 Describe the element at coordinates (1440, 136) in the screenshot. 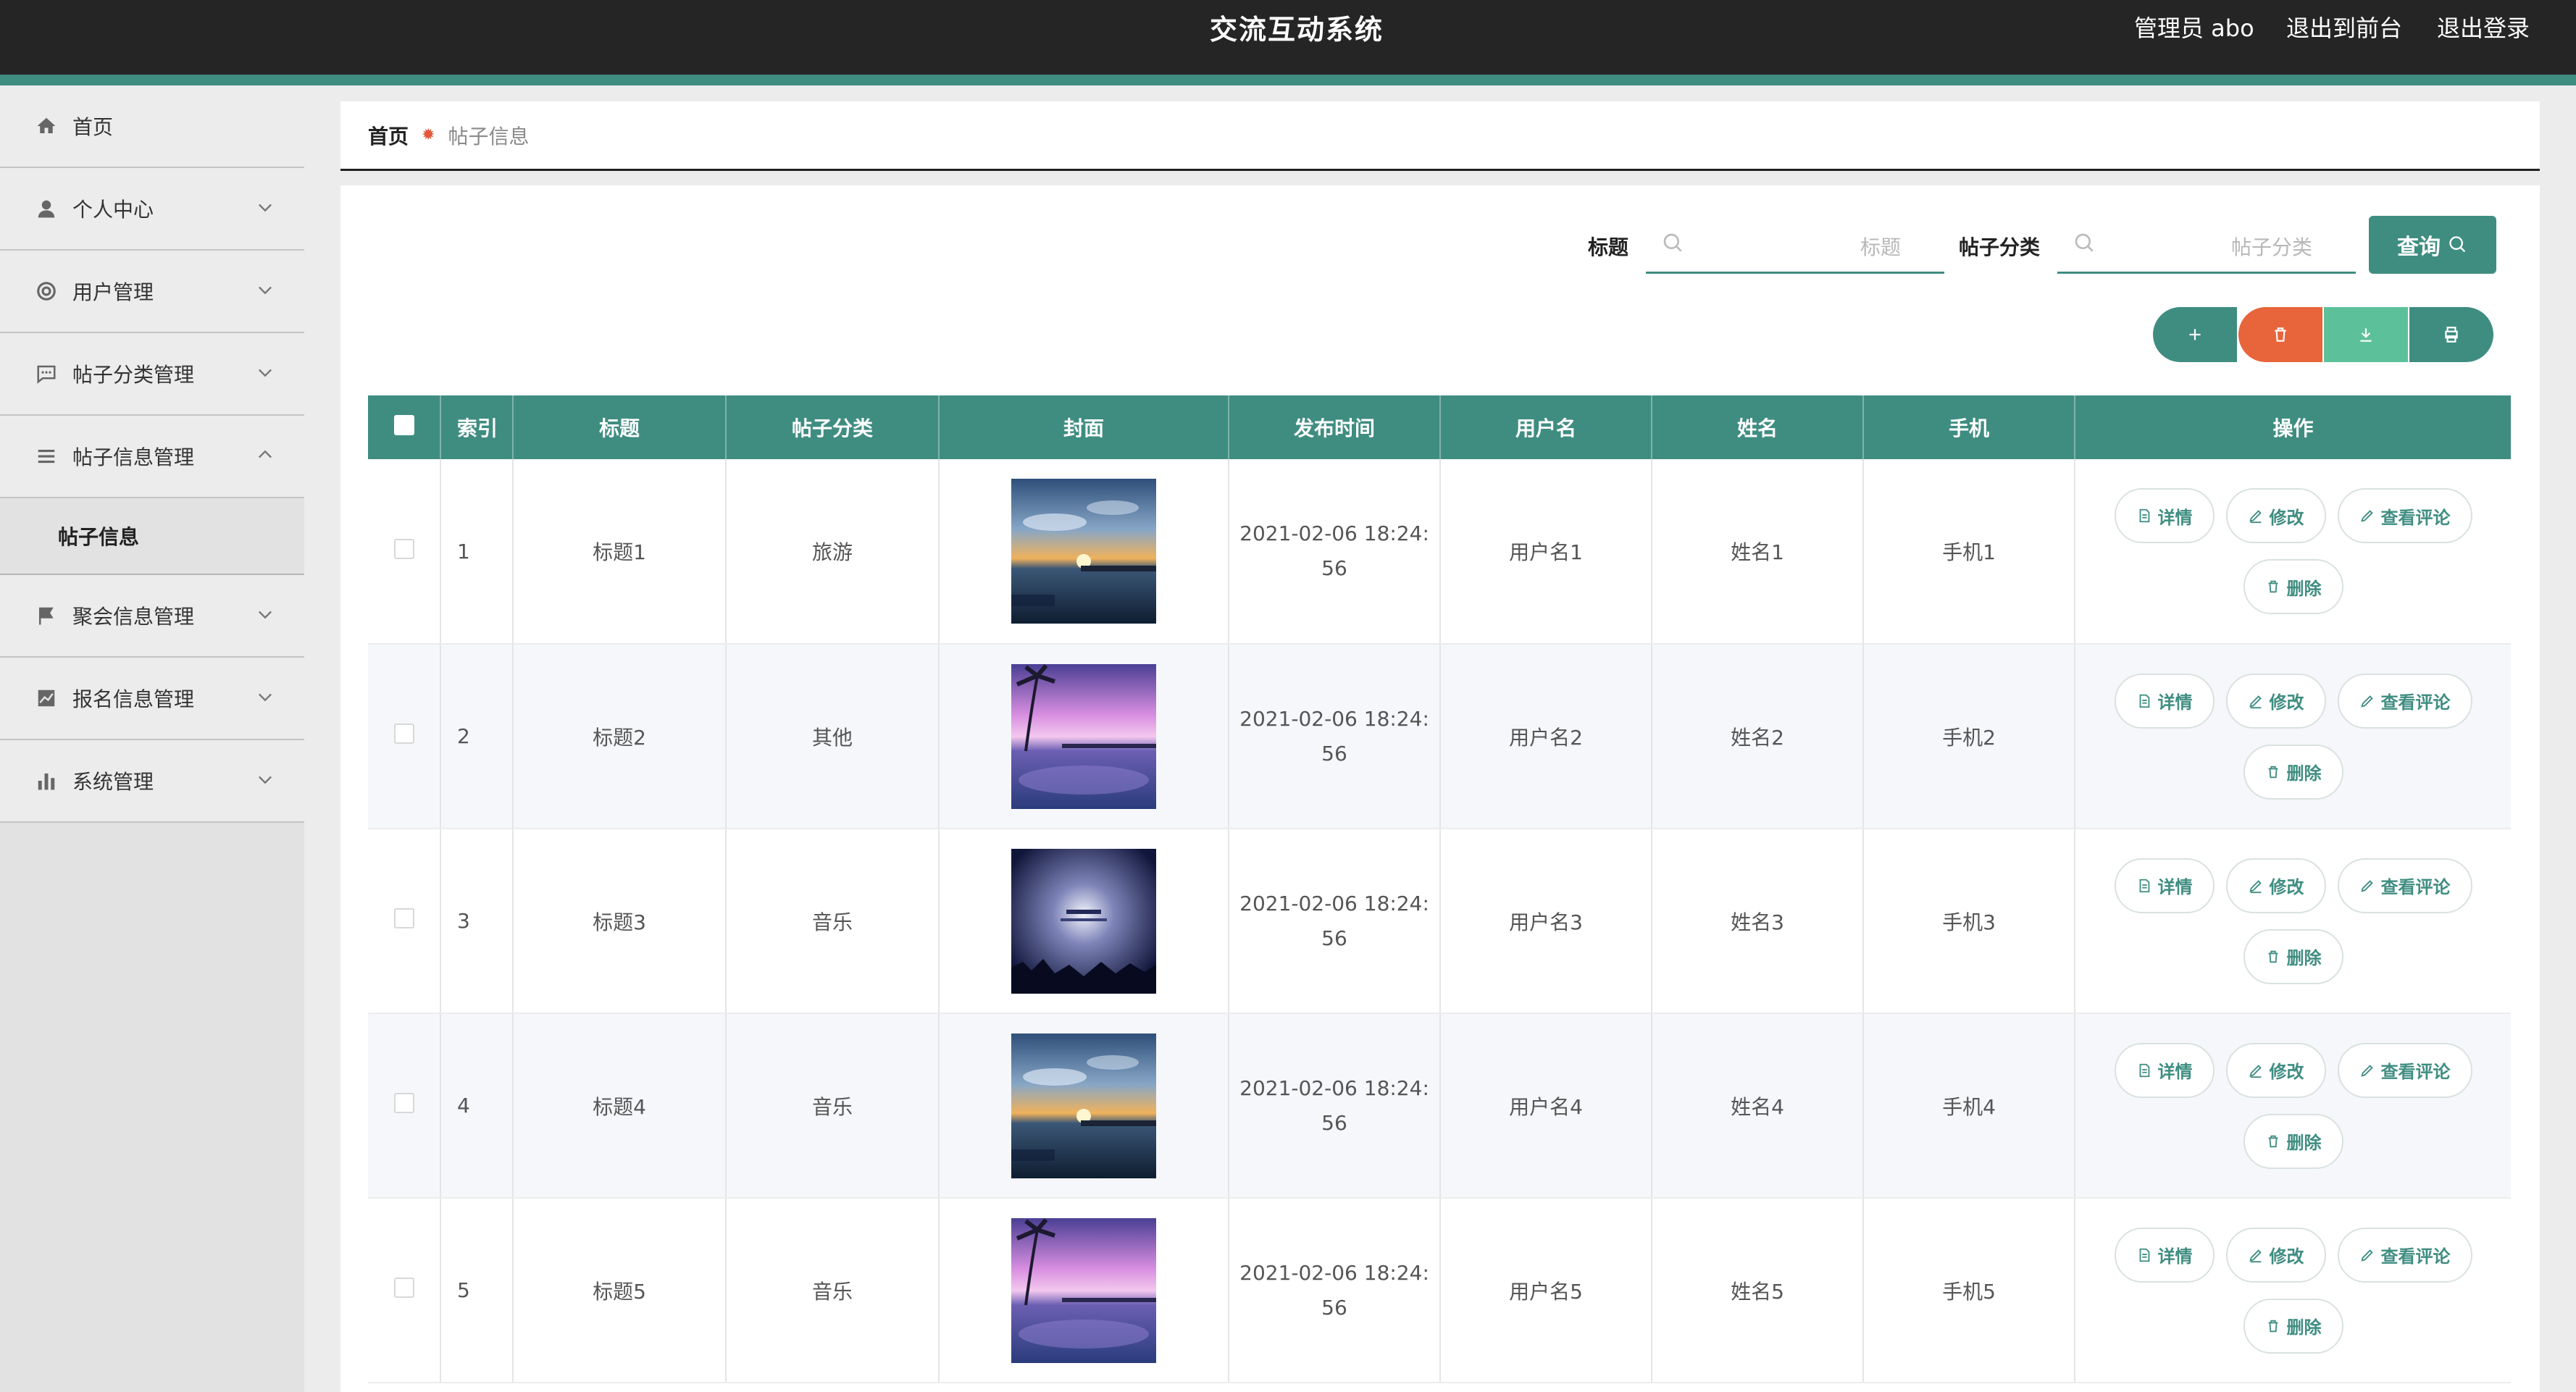

I see `breadcrumb: 首页 ✹ 帖子信息` at that location.